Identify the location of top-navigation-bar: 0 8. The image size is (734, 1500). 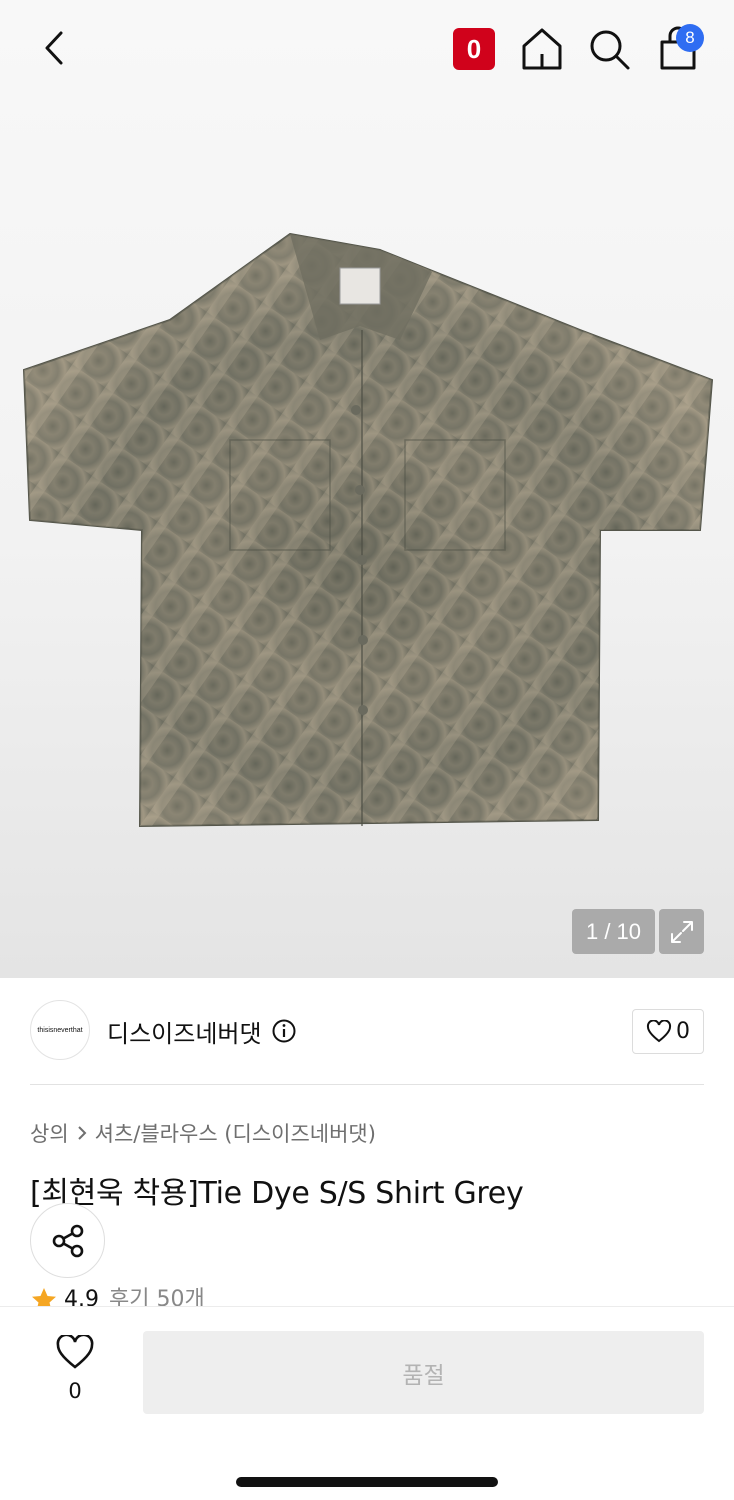
(367, 48).